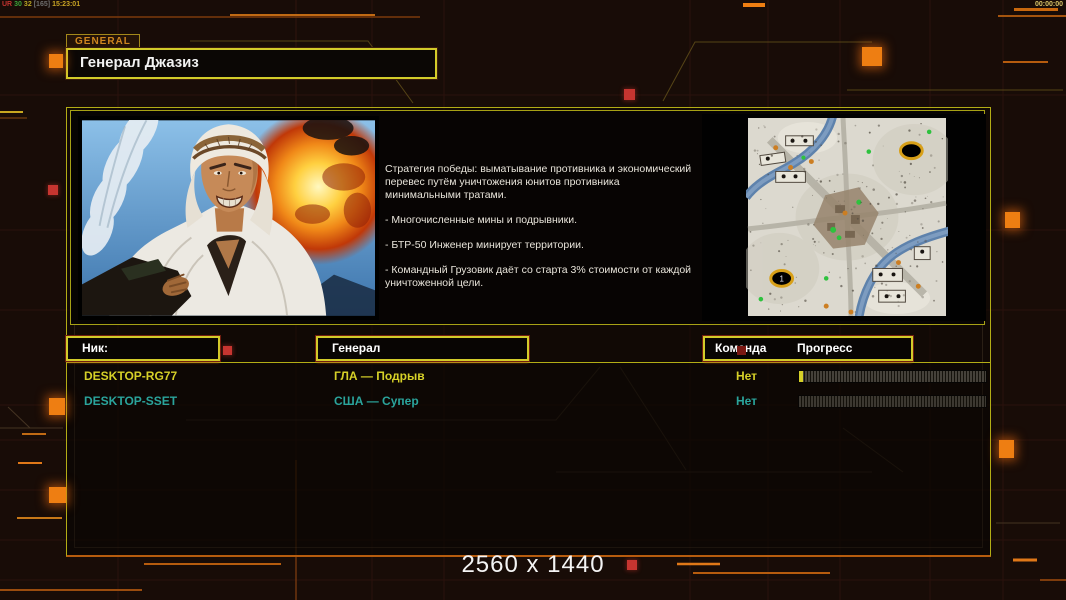 This screenshot has width=1066, height=600. I want to click on debug-stats-text: UR 30 32 [165] 15:23:01, so click(41, 4).